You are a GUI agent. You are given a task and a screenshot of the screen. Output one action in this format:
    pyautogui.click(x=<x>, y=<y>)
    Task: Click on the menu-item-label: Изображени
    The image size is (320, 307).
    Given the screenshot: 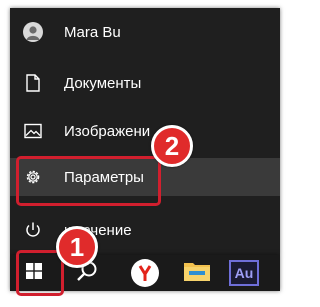 What is the action you would take?
    pyautogui.click(x=107, y=131)
    